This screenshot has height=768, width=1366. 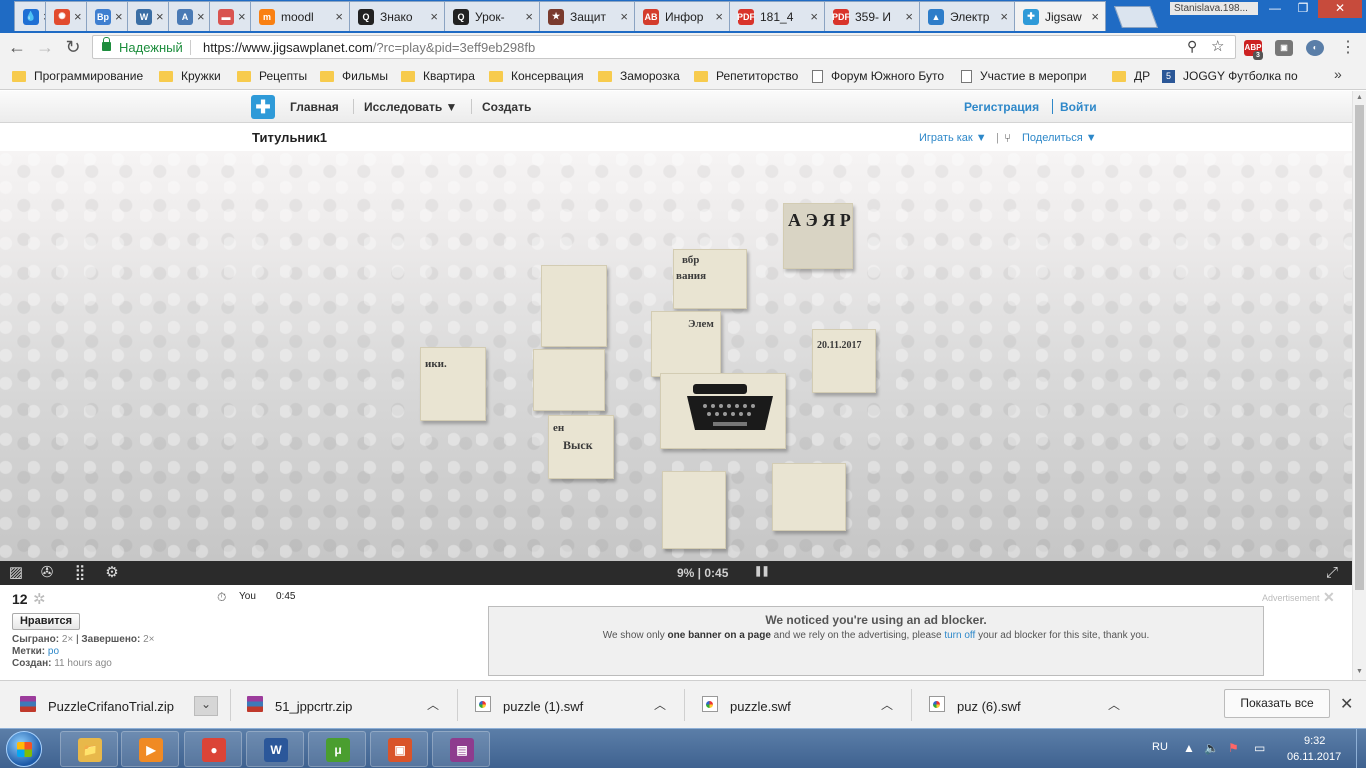 I want to click on tab-urok: Q Урок- ×, so click(x=492, y=16).